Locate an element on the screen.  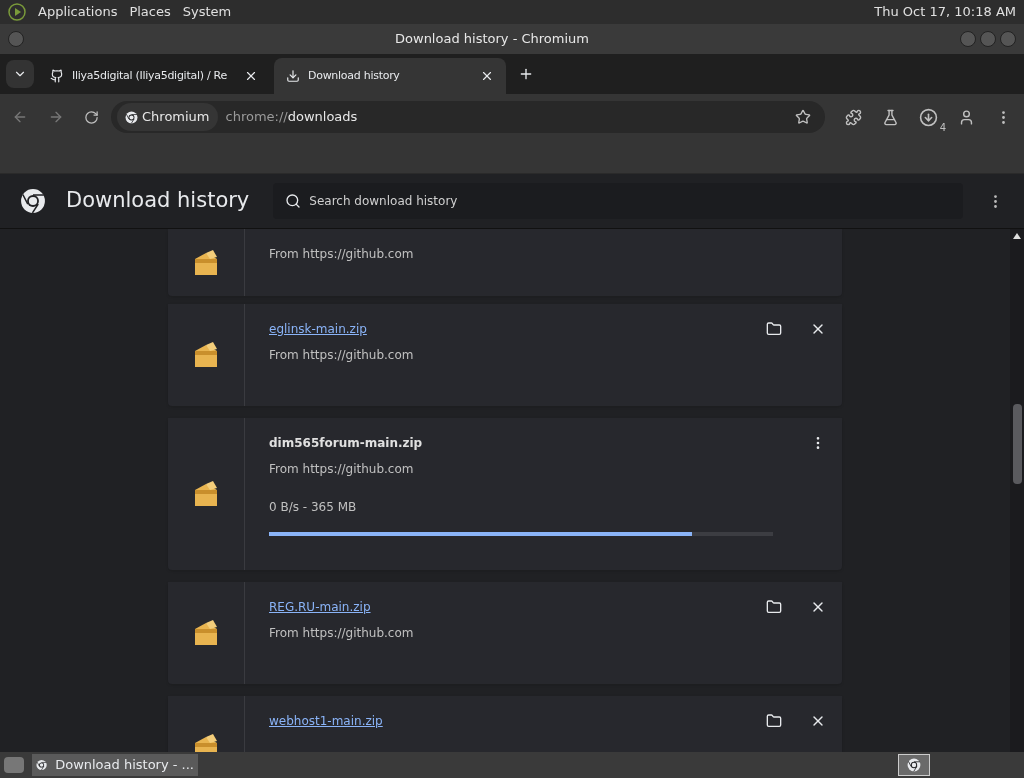
panel-menu: System is located at coordinates (207, 12).